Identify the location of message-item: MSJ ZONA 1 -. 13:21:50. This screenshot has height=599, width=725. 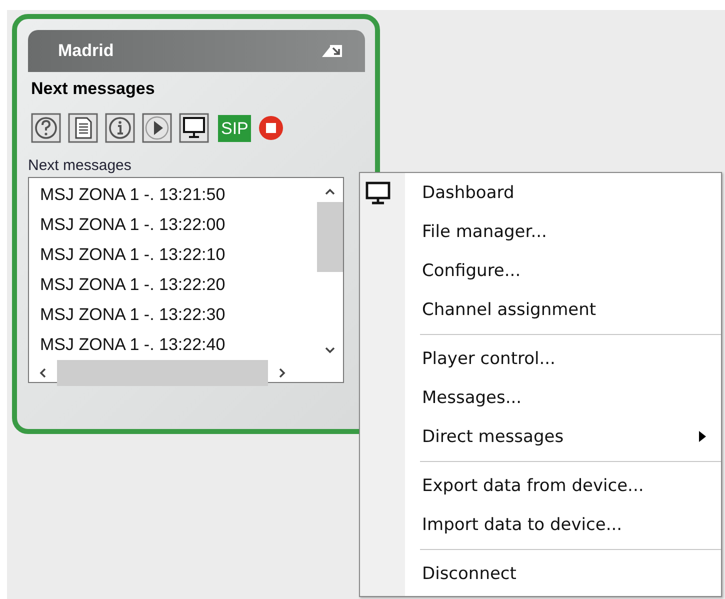
(178, 195).